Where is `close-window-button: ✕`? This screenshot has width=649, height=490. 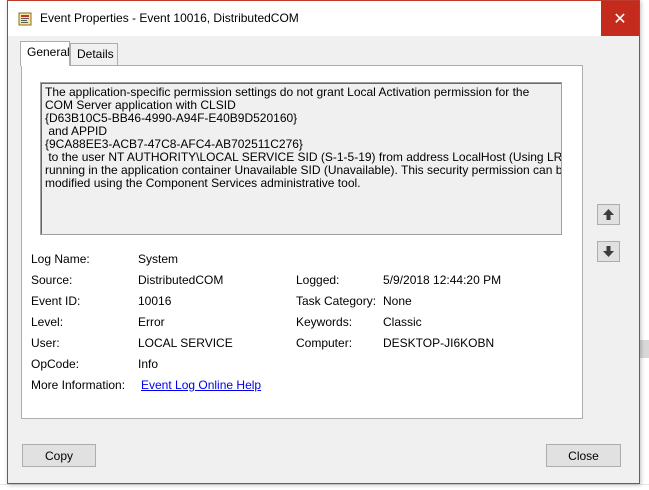
close-window-button: ✕ is located at coordinates (620, 18).